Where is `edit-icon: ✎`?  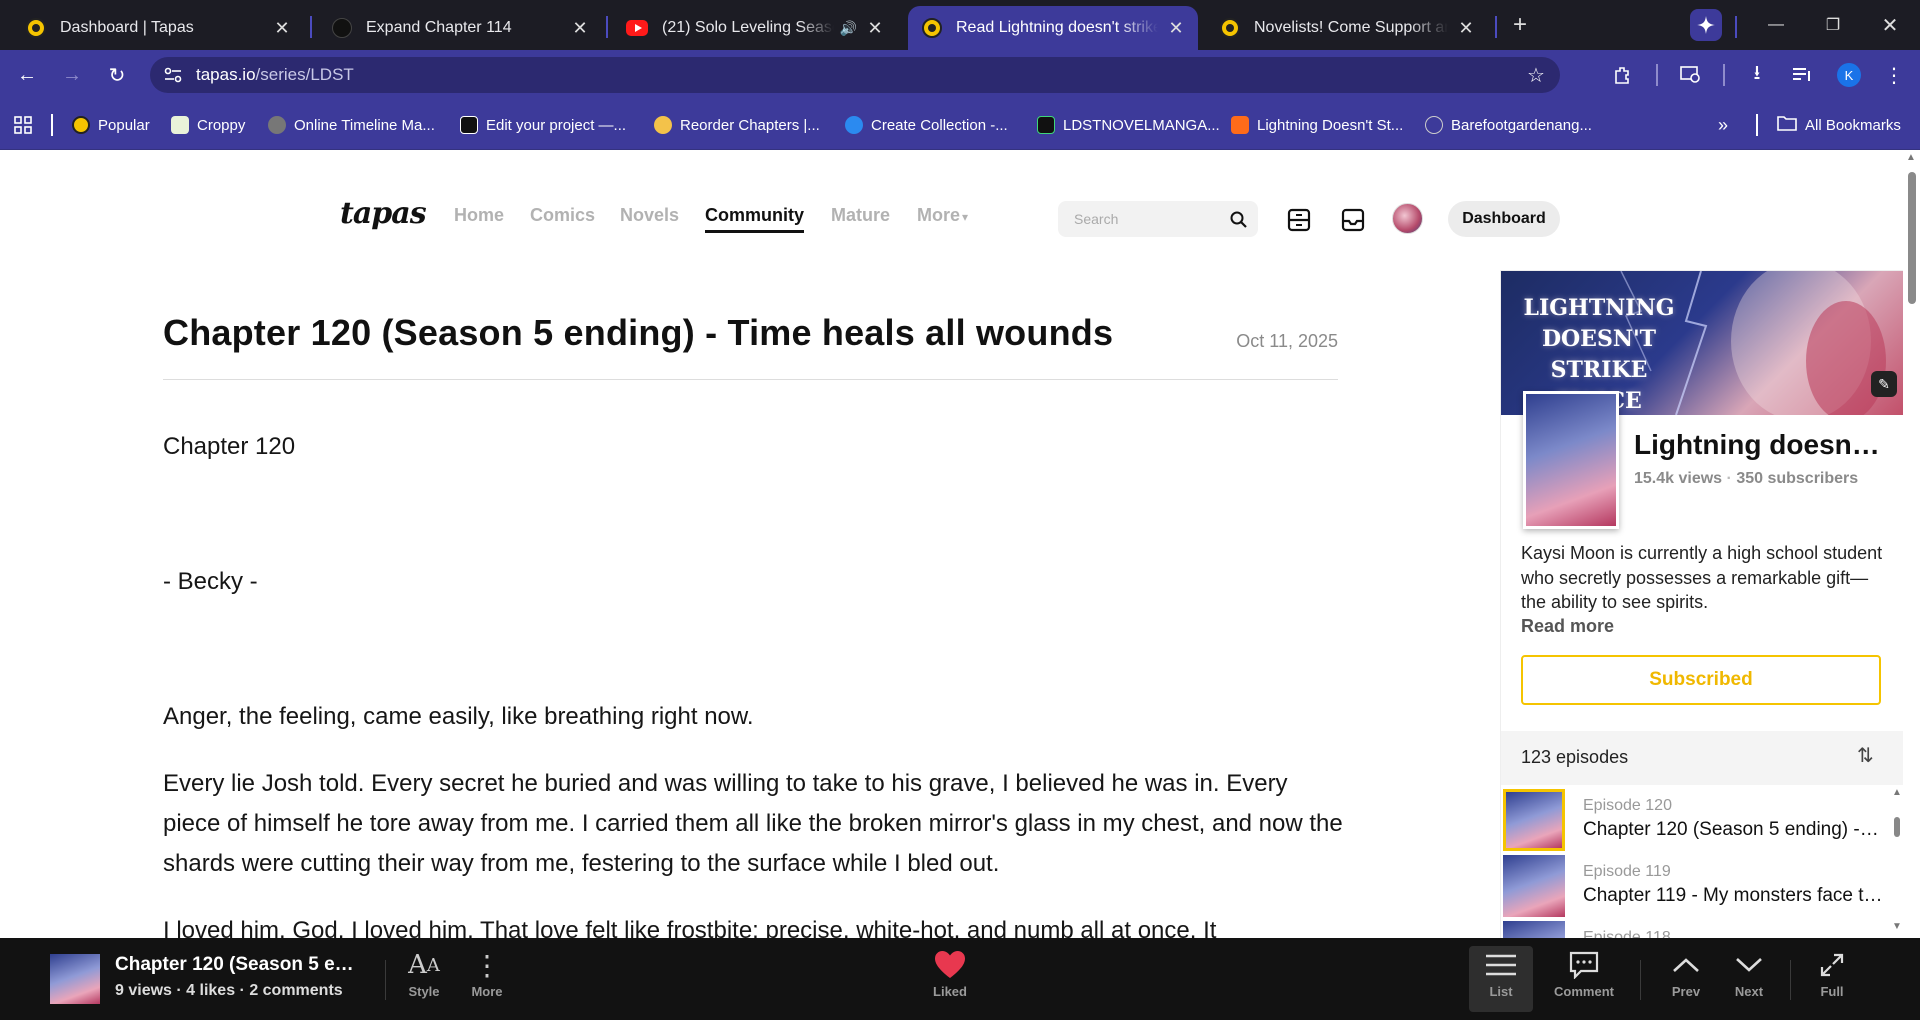 edit-icon: ✎ is located at coordinates (1884, 384).